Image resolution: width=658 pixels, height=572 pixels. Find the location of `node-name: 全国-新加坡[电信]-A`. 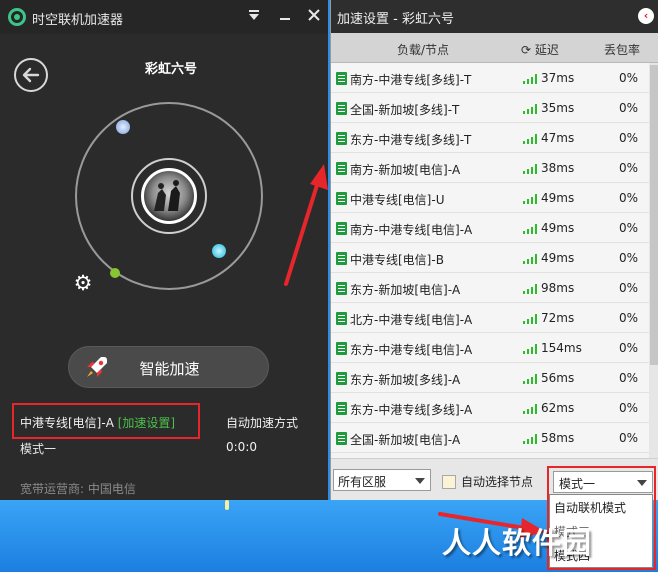

node-name: 全国-新加坡[电信]-A is located at coordinates (405, 440).